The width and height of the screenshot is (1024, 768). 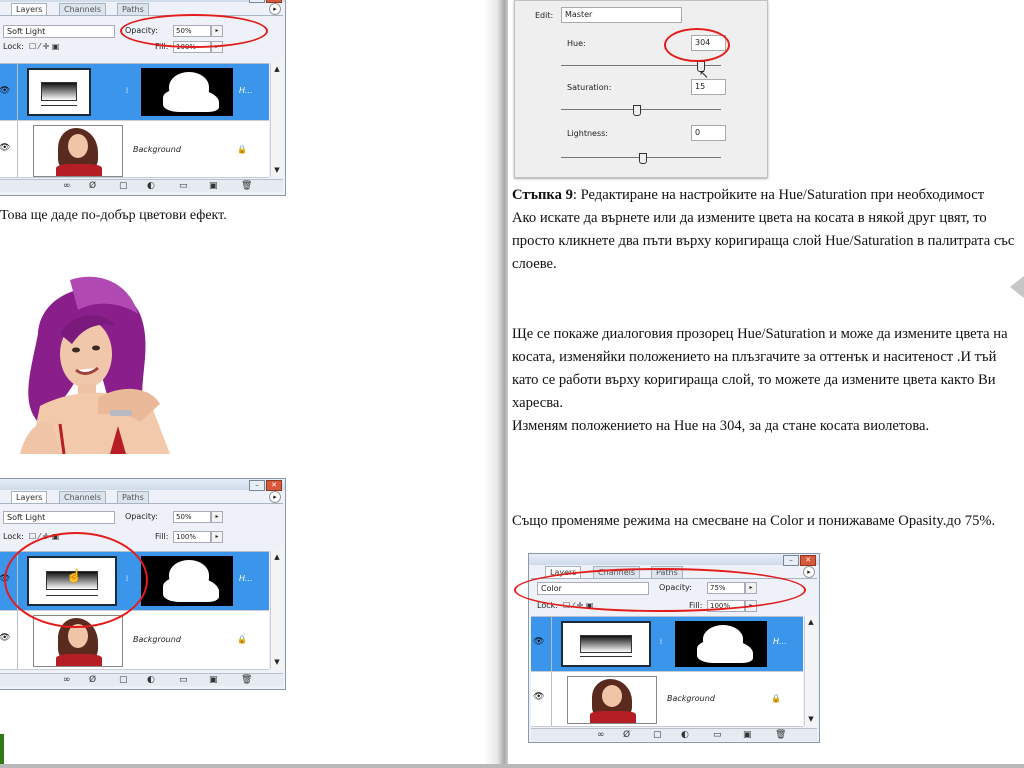 I want to click on saturation-slider-track, so click(x=641, y=109).